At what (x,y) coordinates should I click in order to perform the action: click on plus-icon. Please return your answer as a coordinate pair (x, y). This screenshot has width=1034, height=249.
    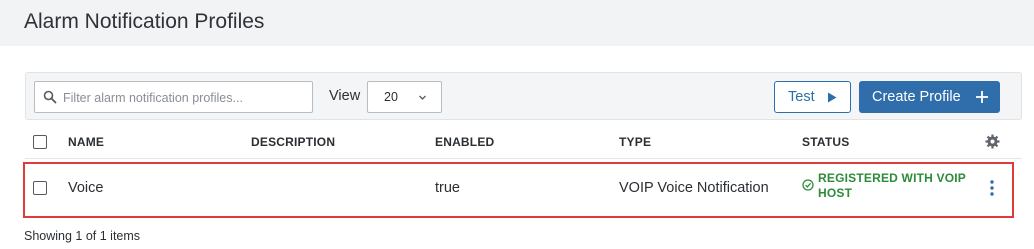
    Looking at the image, I should click on (982, 97).